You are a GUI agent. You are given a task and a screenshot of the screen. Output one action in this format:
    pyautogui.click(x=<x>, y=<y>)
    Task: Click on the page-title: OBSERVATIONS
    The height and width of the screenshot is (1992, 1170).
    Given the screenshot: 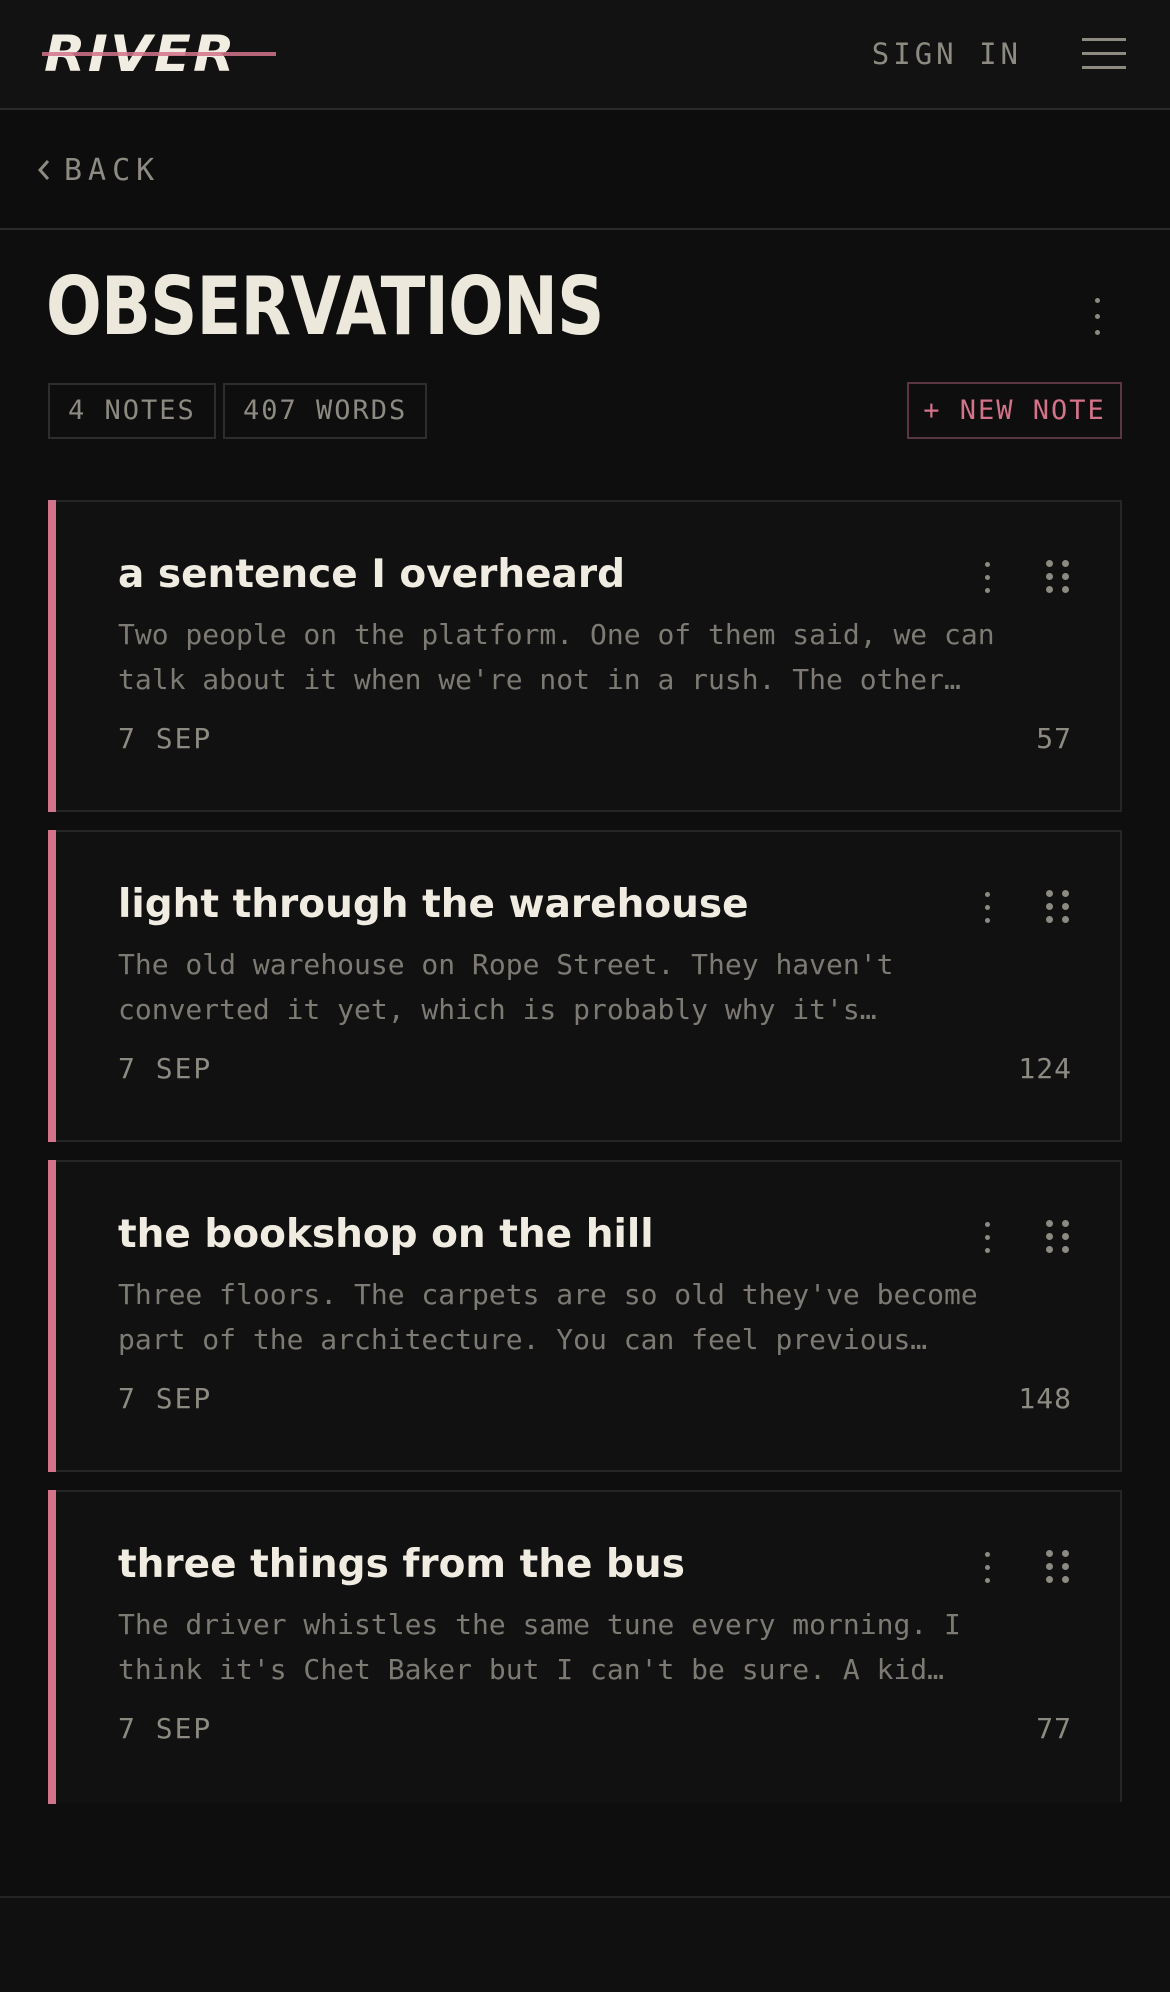 What is the action you would take?
    pyautogui.click(x=325, y=306)
    